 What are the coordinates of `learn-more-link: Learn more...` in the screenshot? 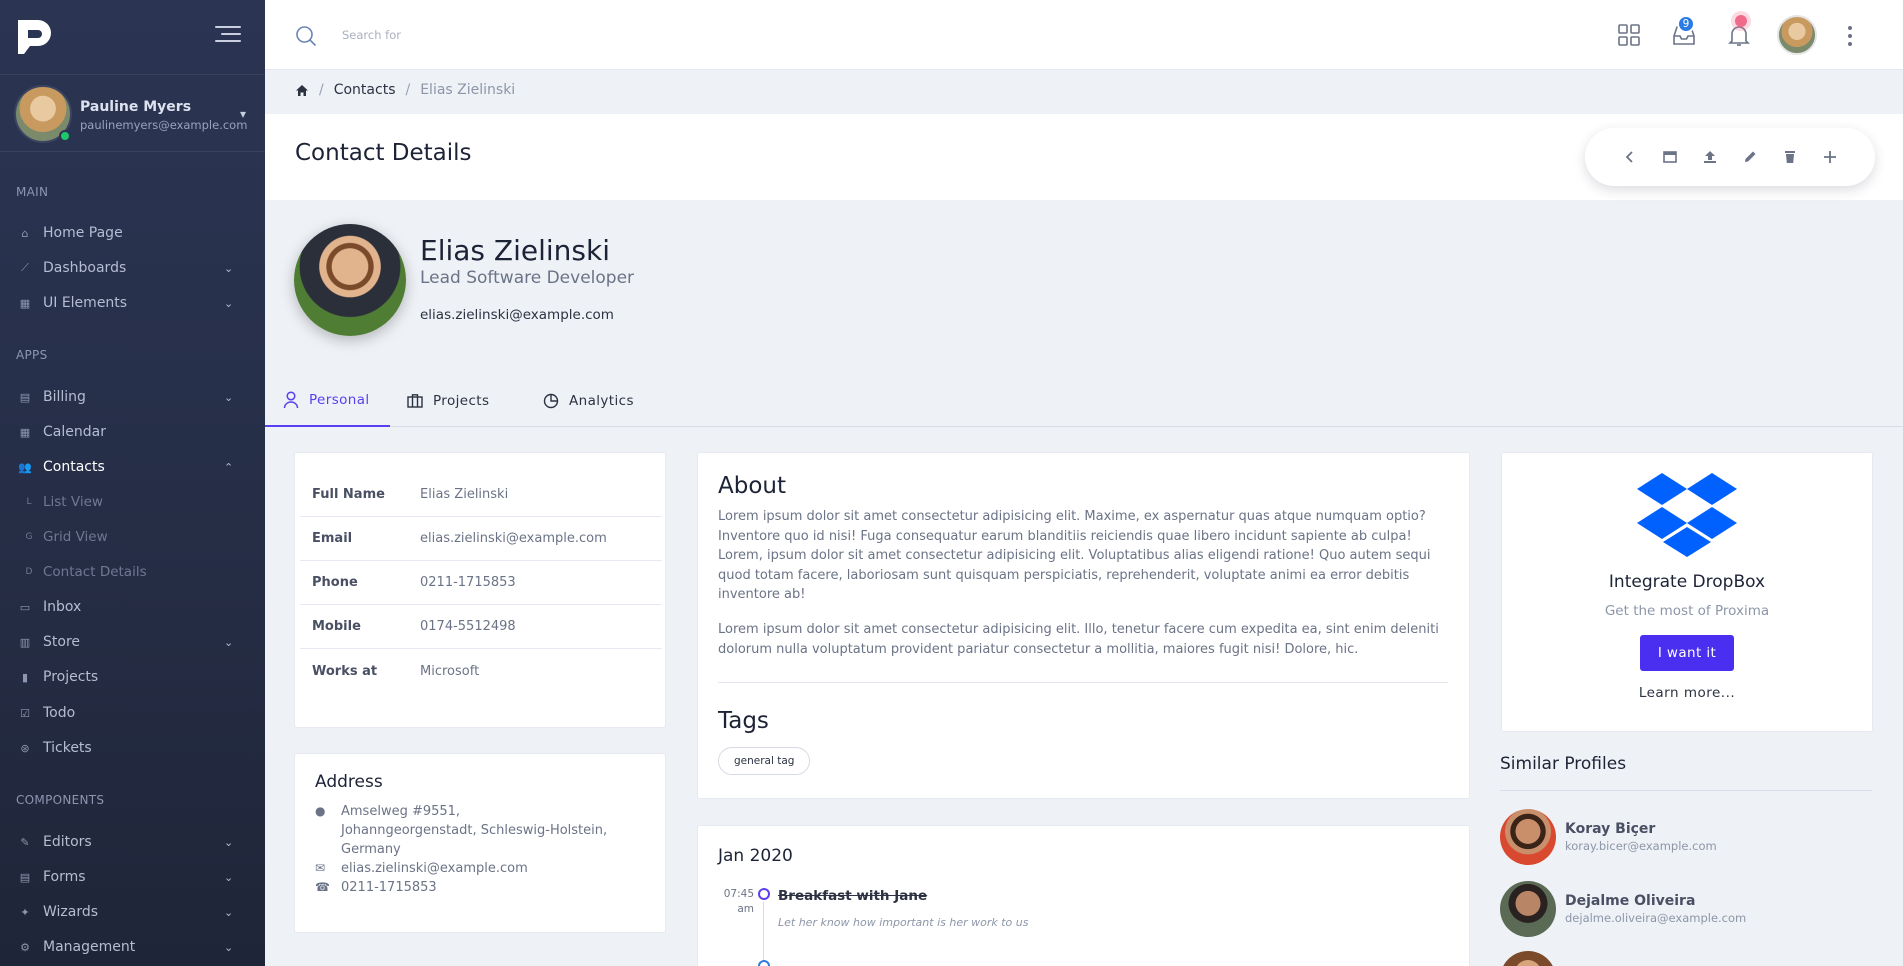 It's located at (1687, 693).